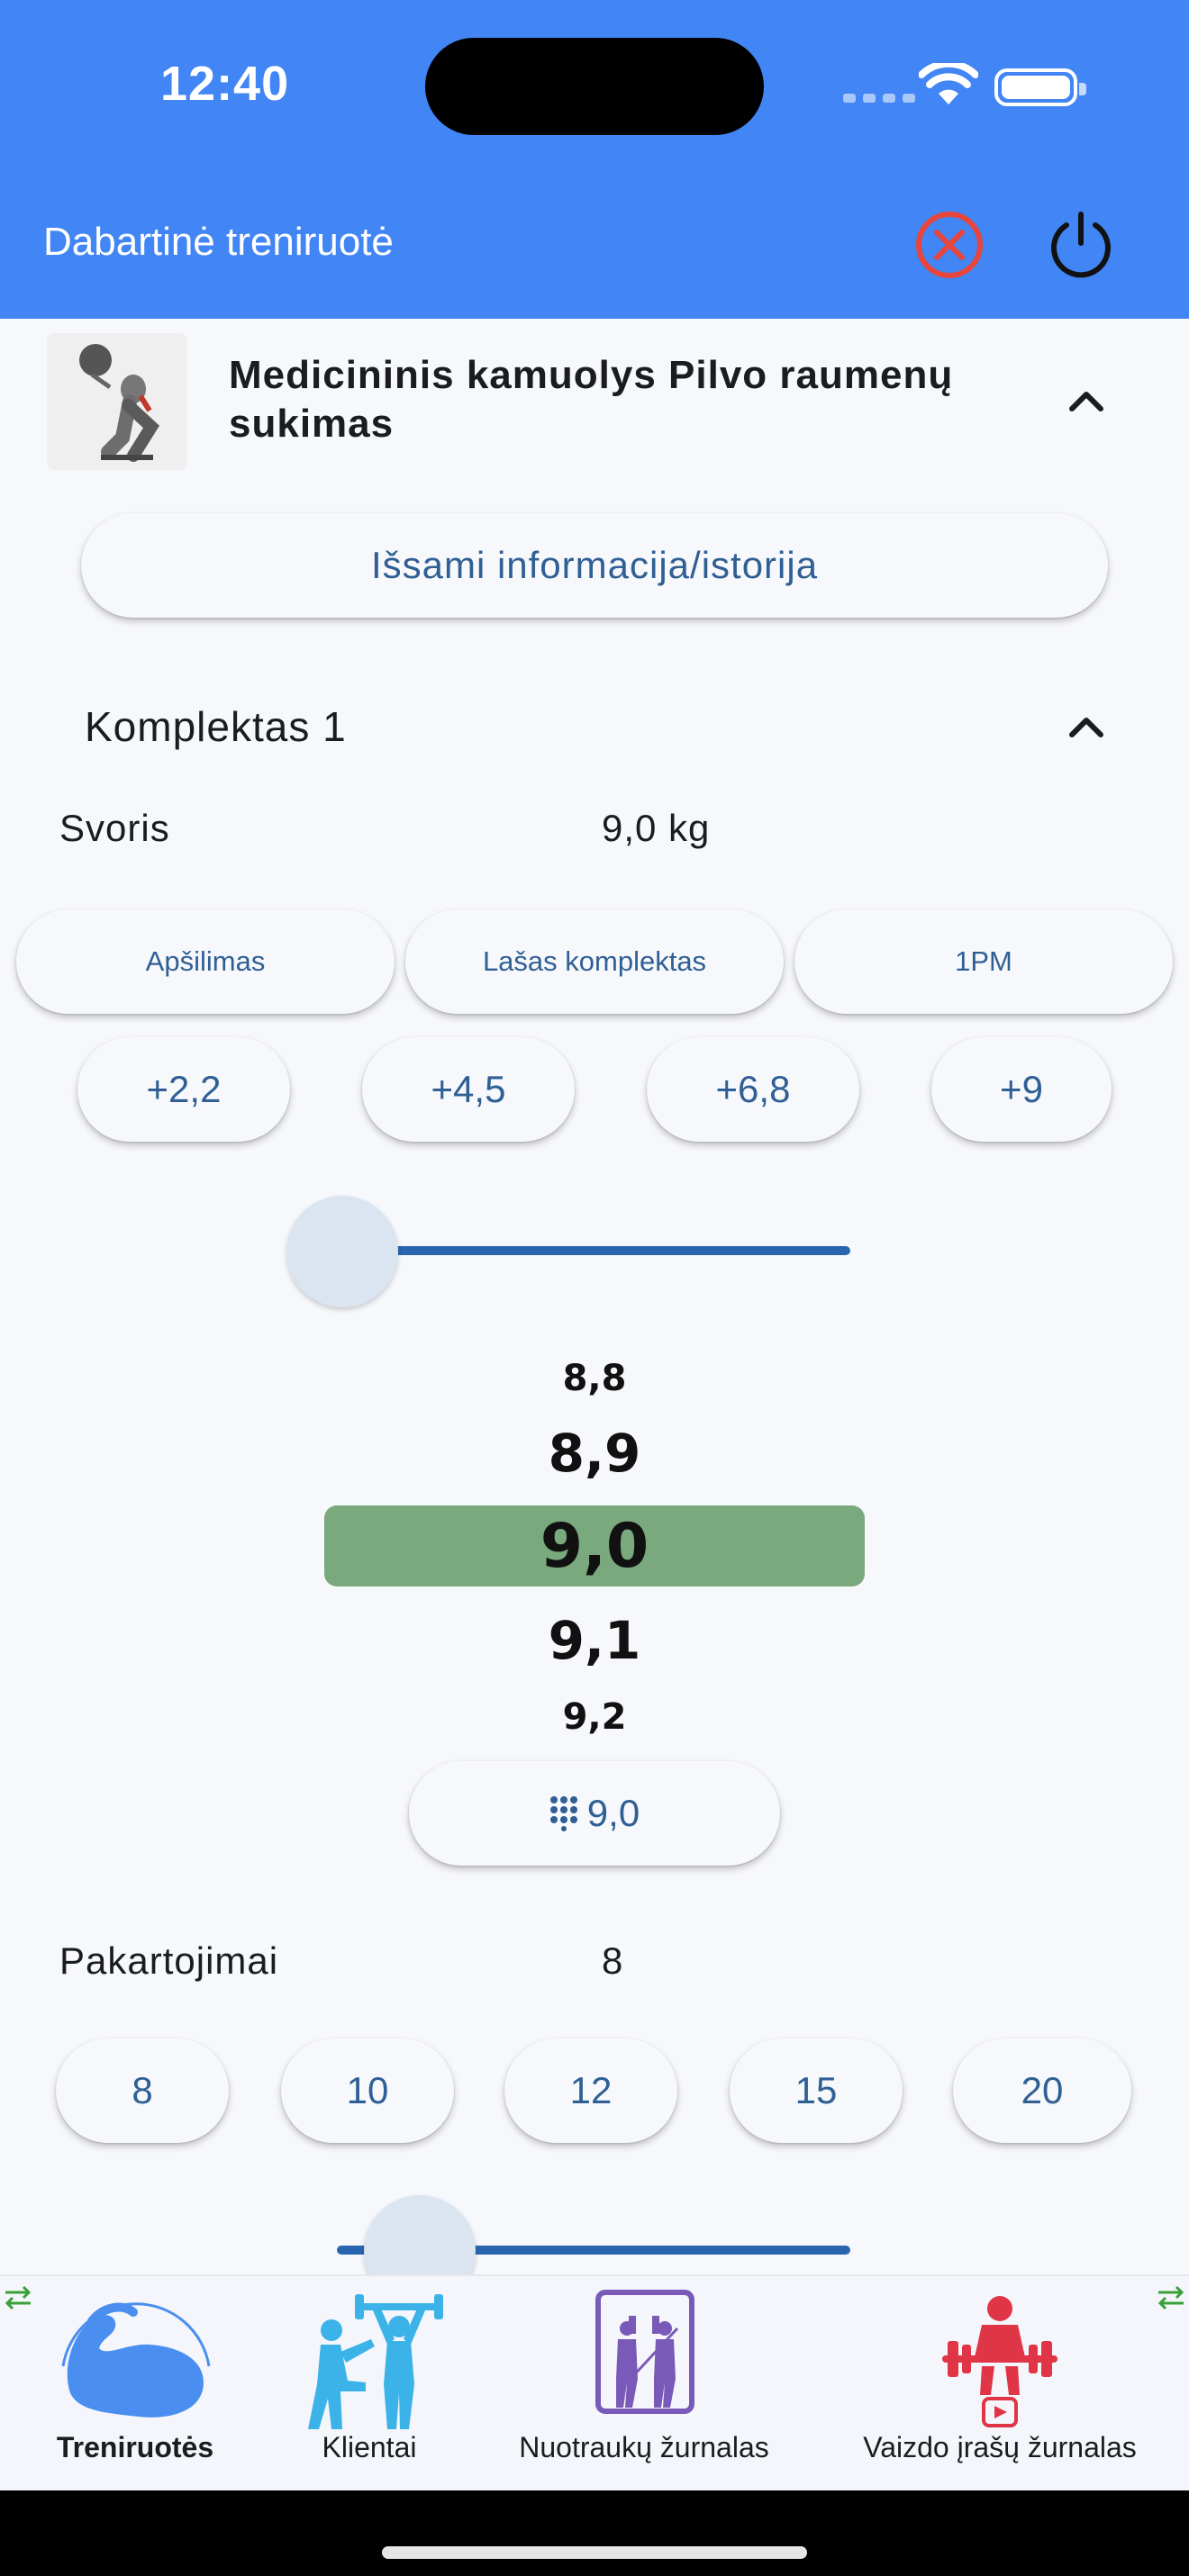  What do you see at coordinates (753, 1089) in the screenshot?
I see `increment-button: +6,8` at bounding box center [753, 1089].